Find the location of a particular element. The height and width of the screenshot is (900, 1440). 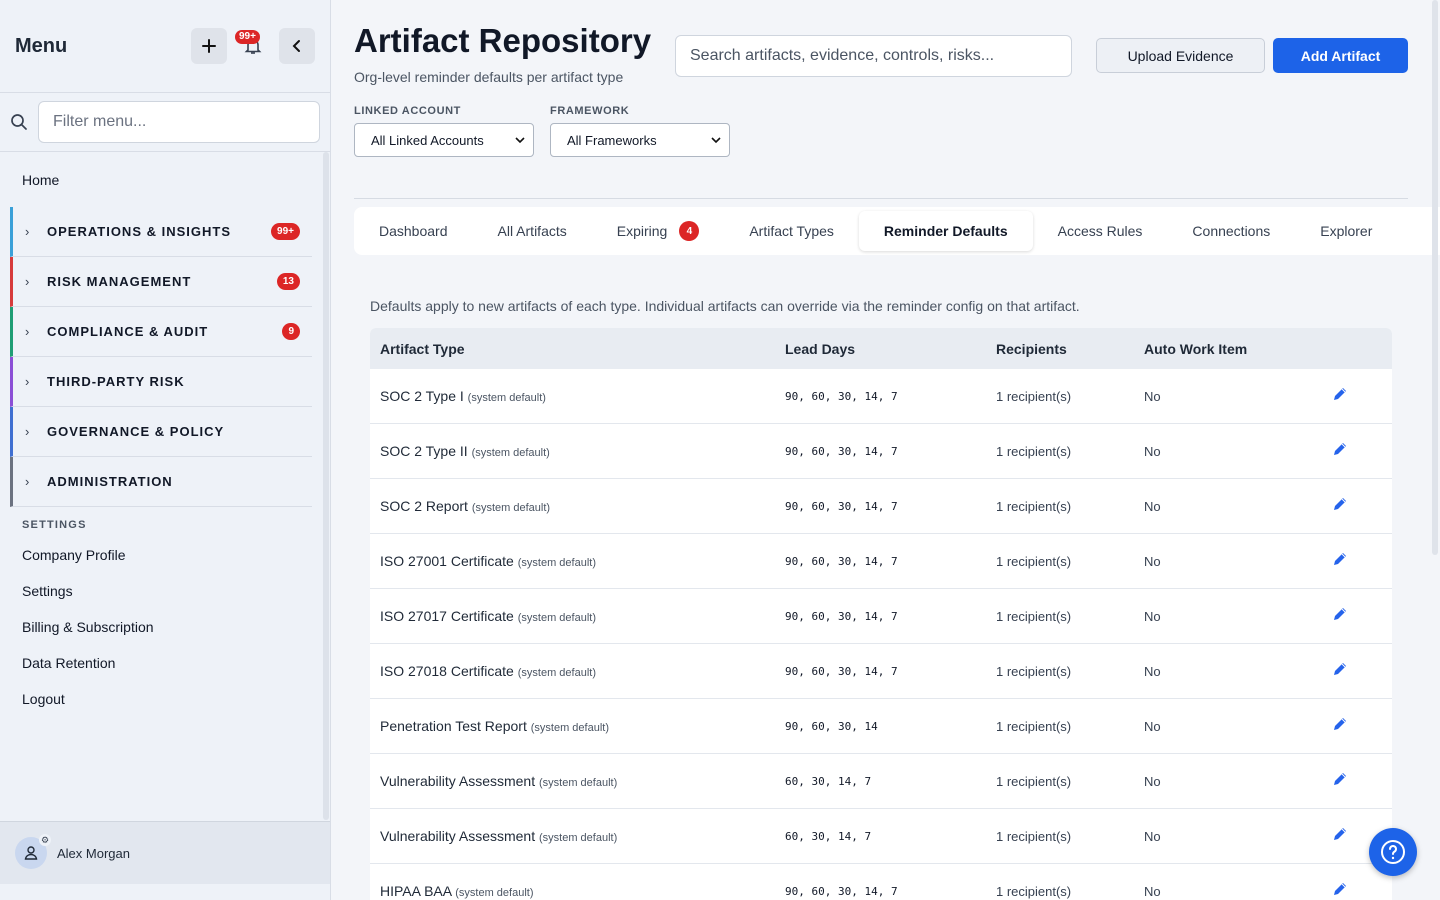

sidebar-group-3: › THIRD-PARTY RISK is located at coordinates (161, 382).